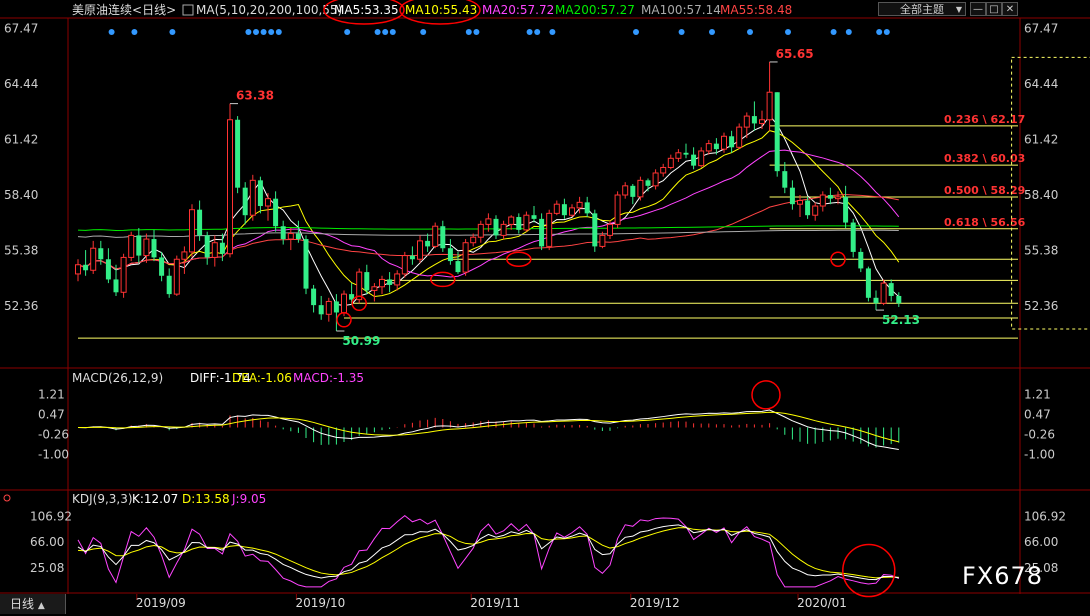 This screenshot has height=616, width=1090. What do you see at coordinates (901, 320) in the screenshot?
I see `annotation-label: 52.13` at bounding box center [901, 320].